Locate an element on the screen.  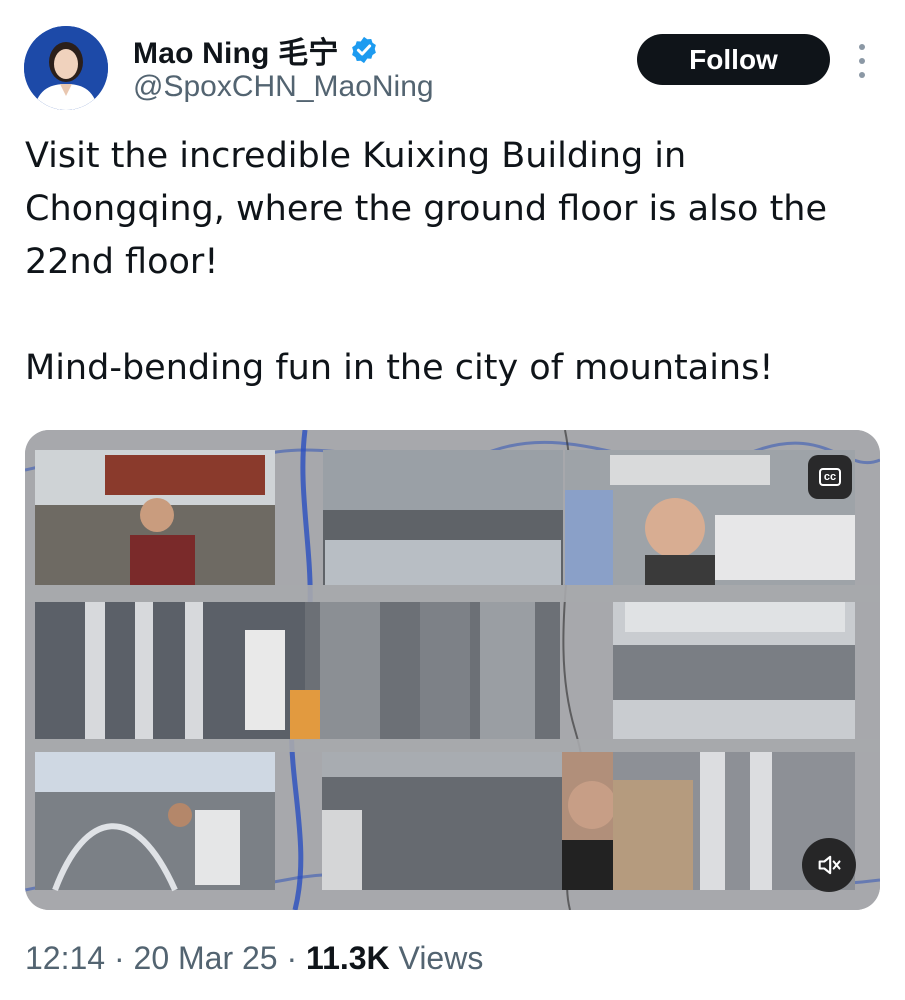
tweet-time: 12:14 is located at coordinates (65, 958).